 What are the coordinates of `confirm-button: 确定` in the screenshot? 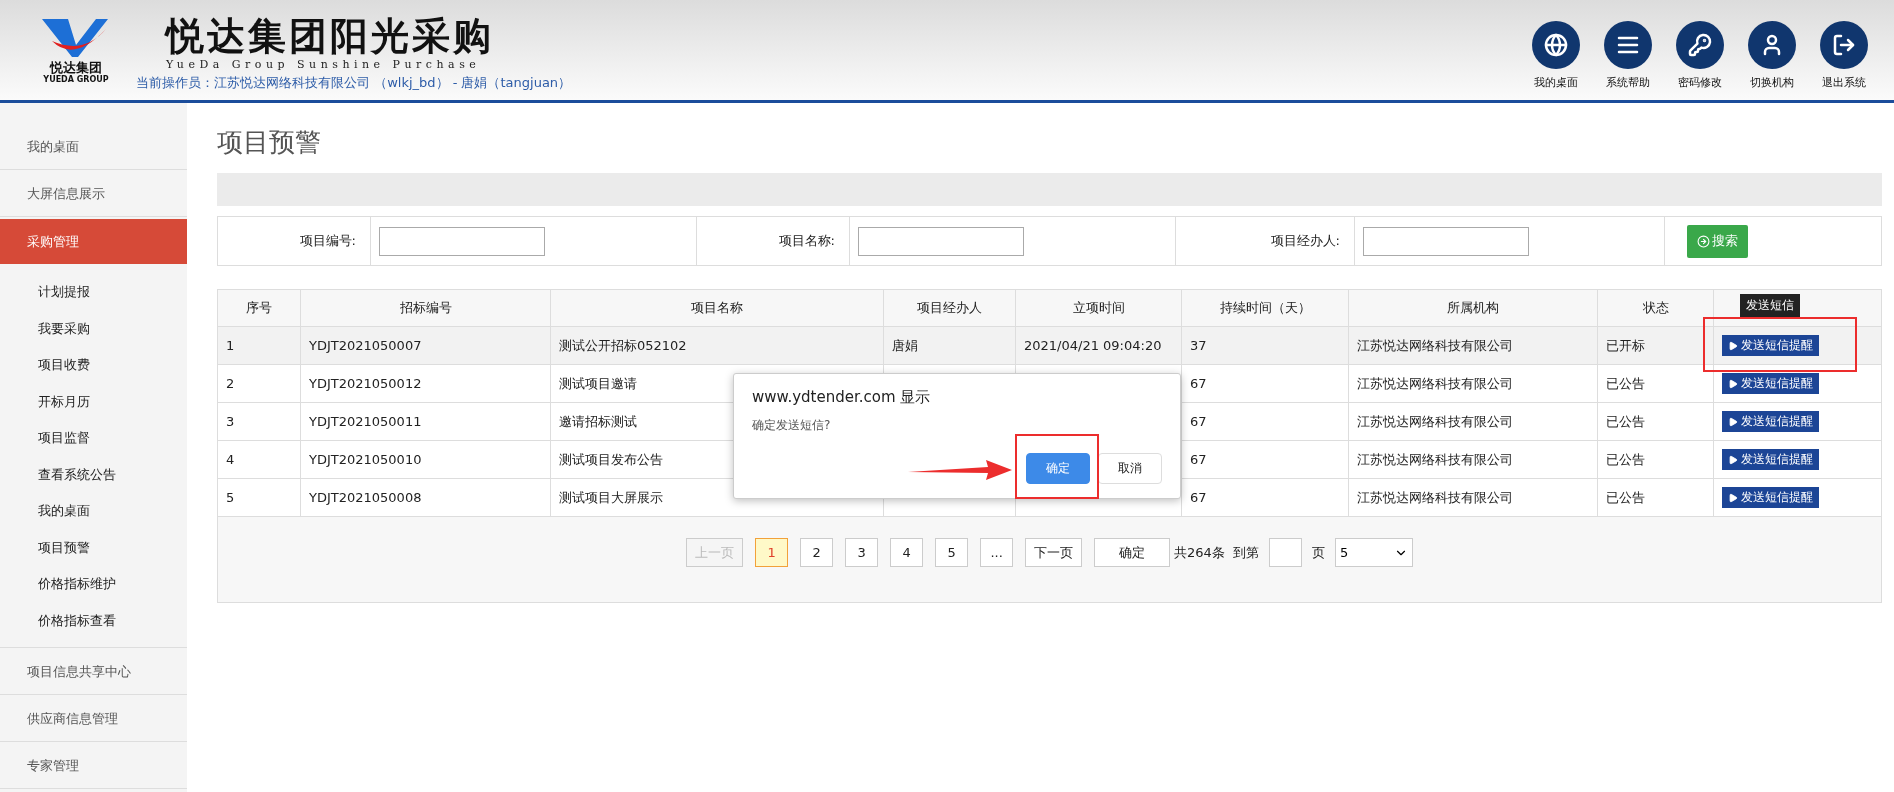 It's located at (1132, 552).